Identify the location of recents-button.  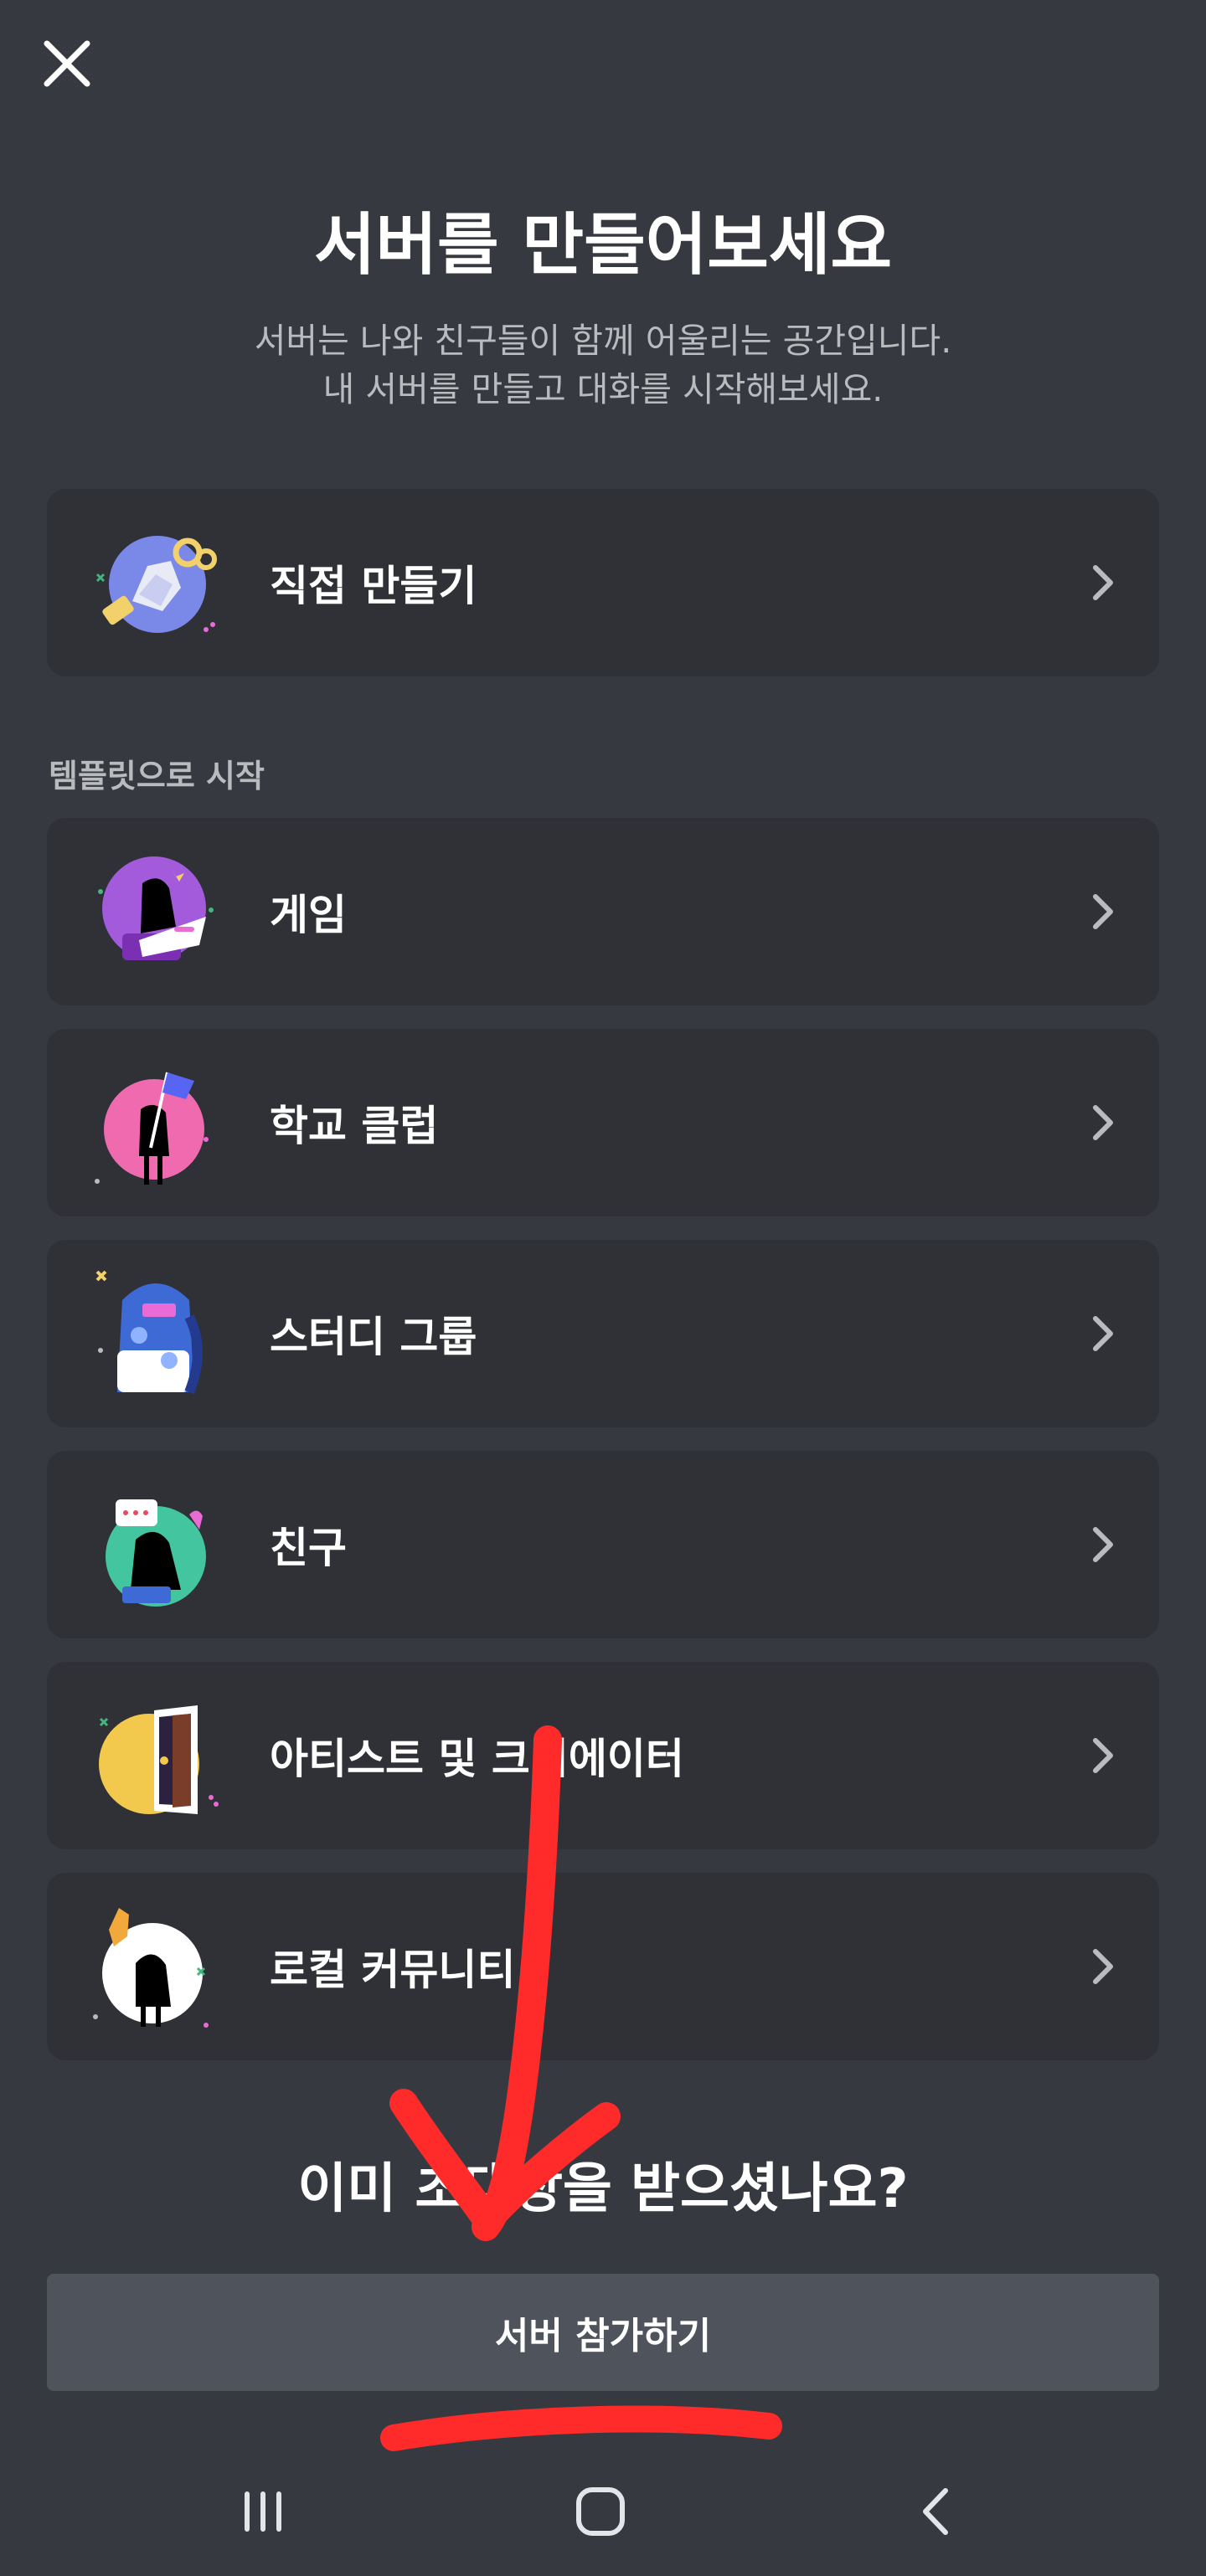
(263, 2511).